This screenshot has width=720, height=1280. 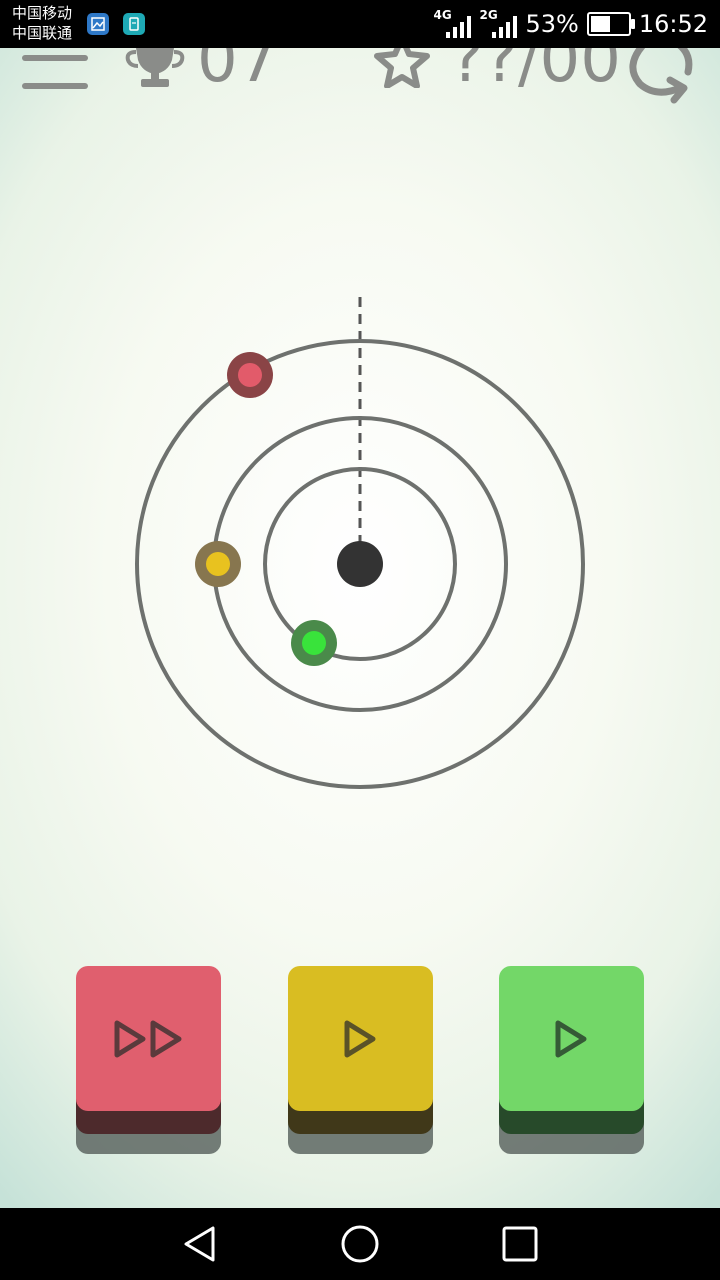 I want to click on sun, so click(x=360, y=564).